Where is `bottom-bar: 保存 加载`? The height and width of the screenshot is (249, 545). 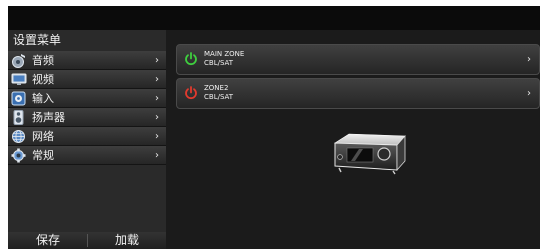
bottom-bar: 保存 加载 is located at coordinates (87, 240).